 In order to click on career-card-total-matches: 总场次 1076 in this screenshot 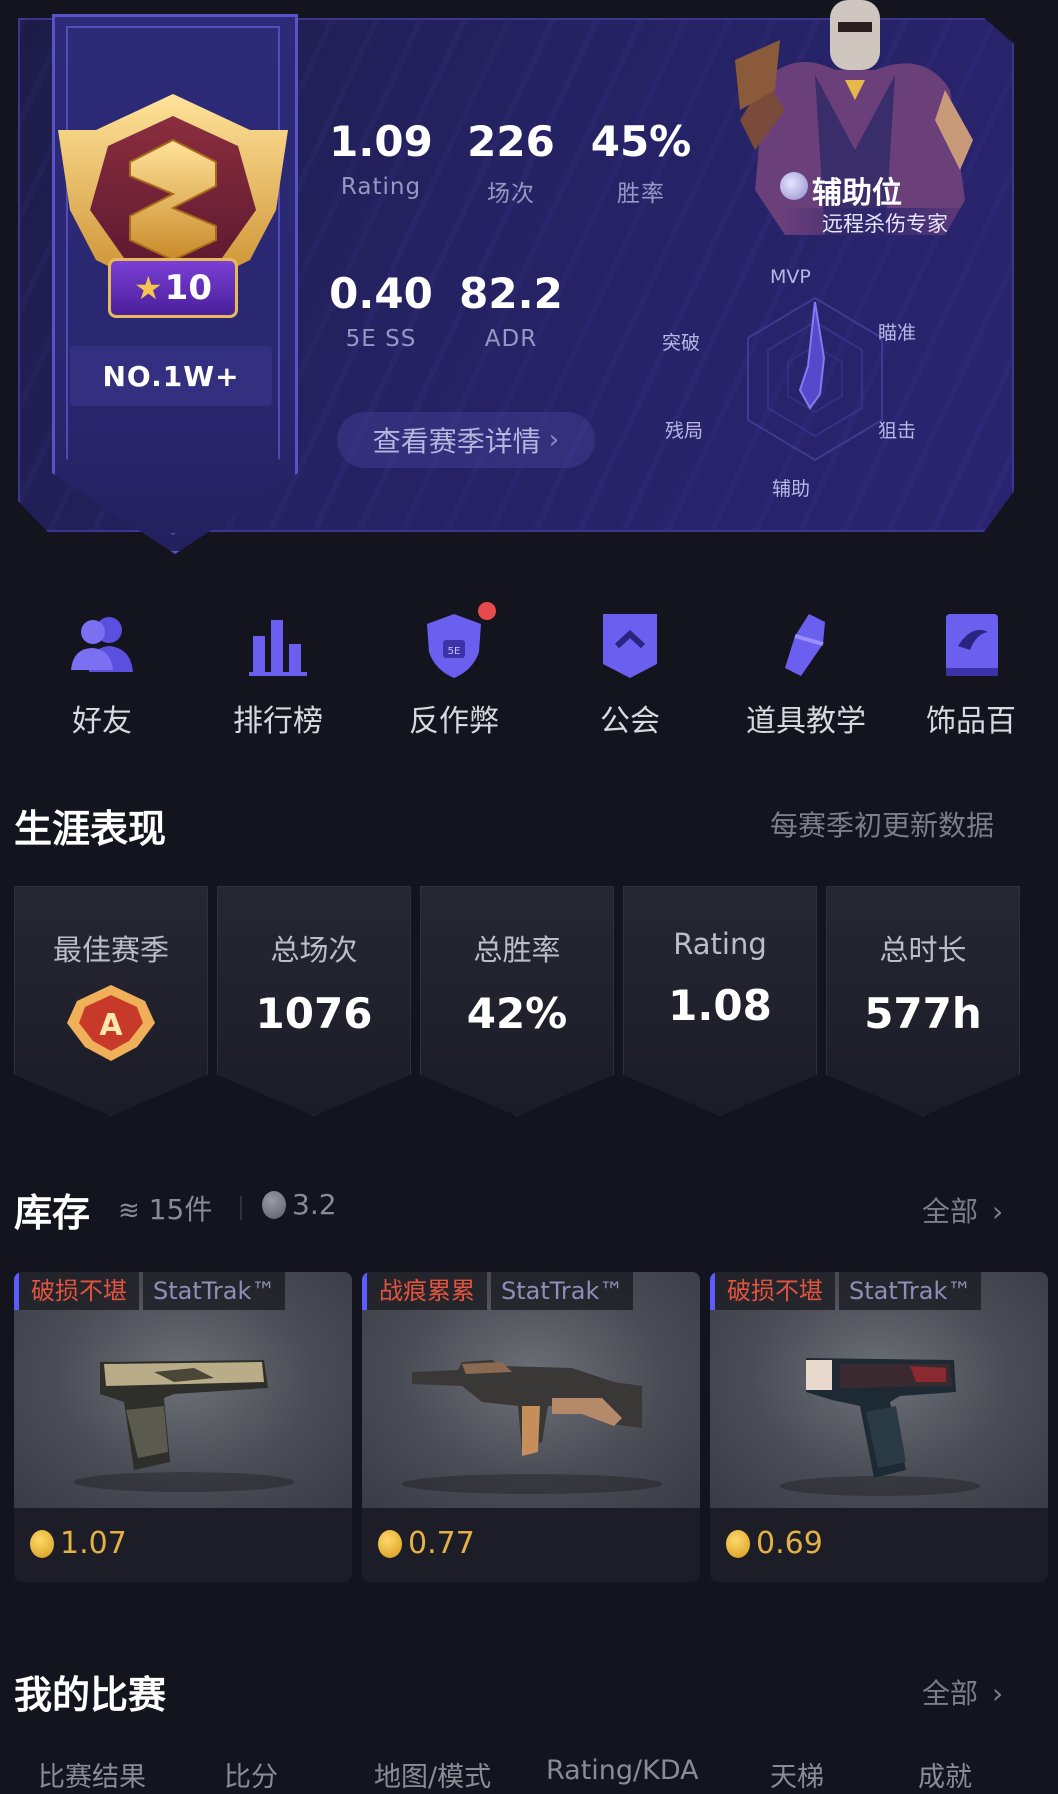, I will do `click(314, 1001)`.